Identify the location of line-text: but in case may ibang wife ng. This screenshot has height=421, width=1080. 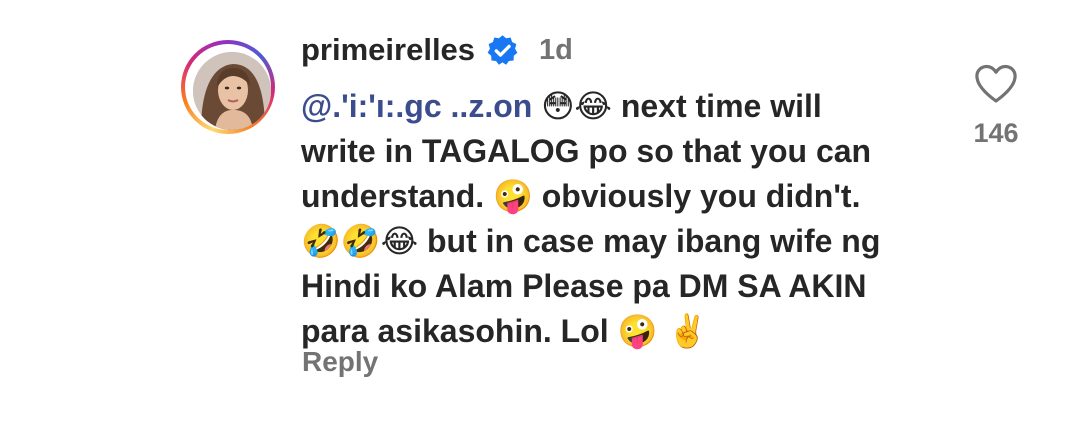
(649, 241).